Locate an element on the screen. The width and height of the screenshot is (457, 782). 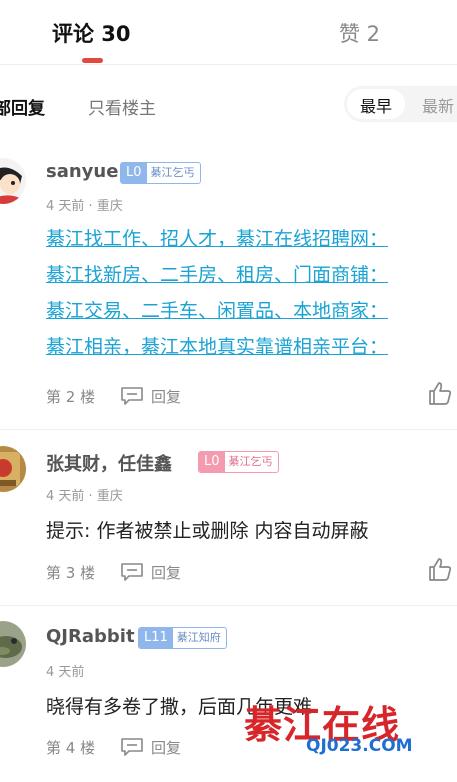
level-number: L11 is located at coordinates (156, 638).